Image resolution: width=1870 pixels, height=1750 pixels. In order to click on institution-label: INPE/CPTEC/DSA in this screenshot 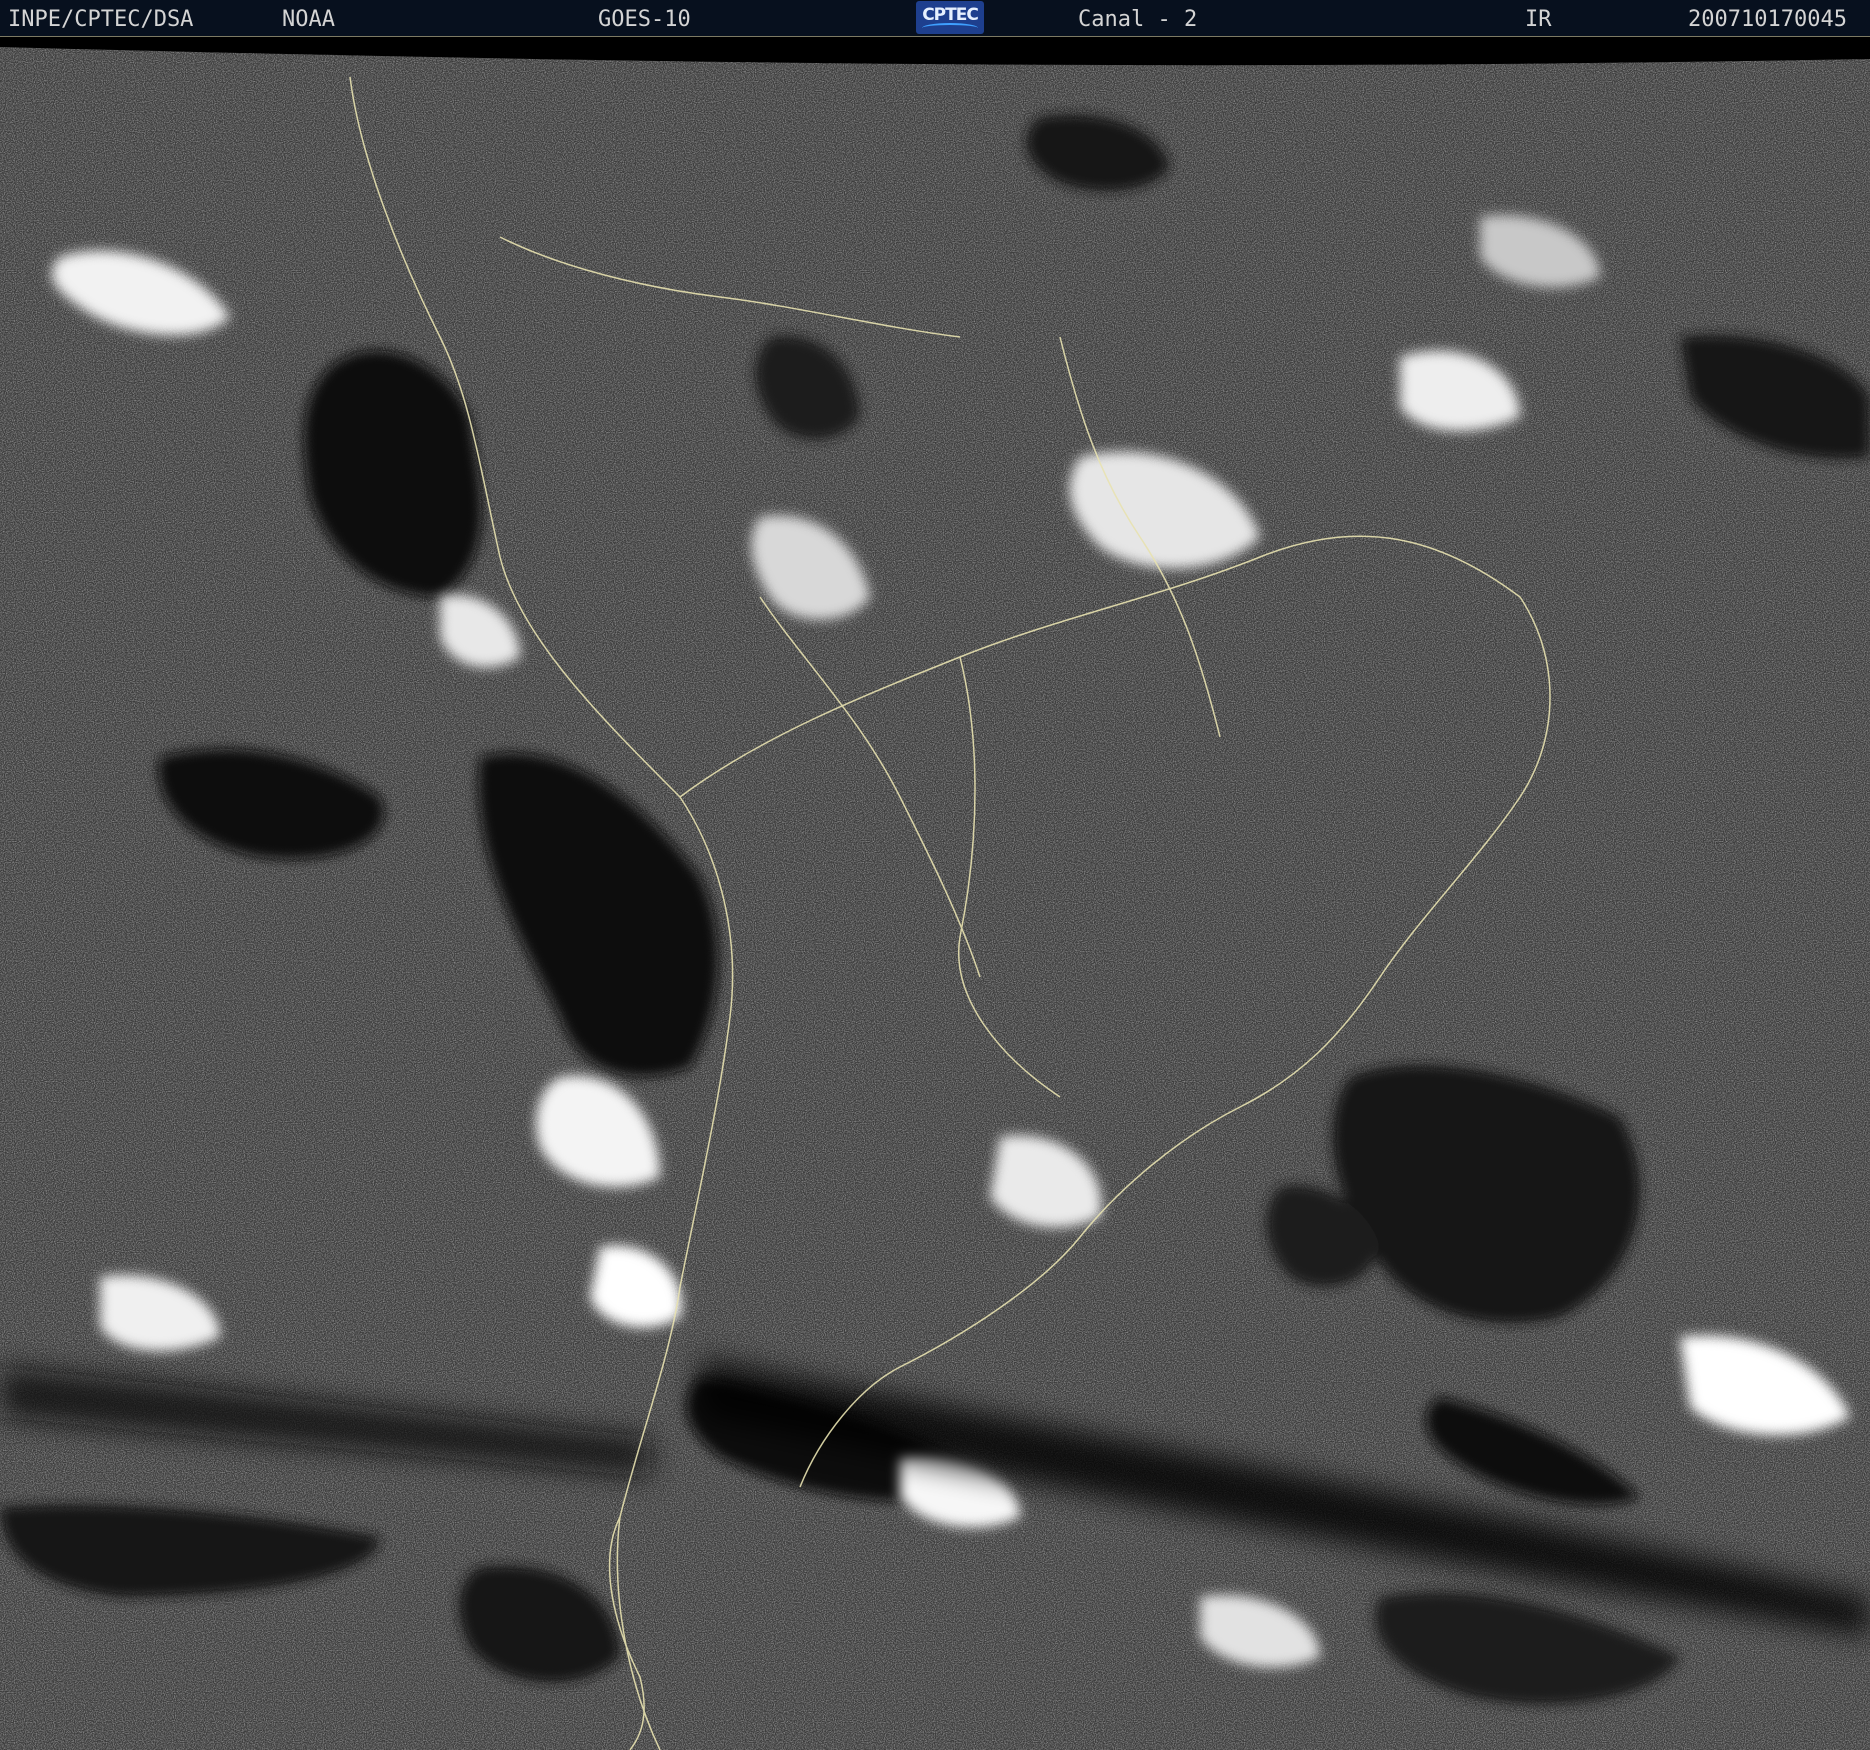, I will do `click(101, 19)`.